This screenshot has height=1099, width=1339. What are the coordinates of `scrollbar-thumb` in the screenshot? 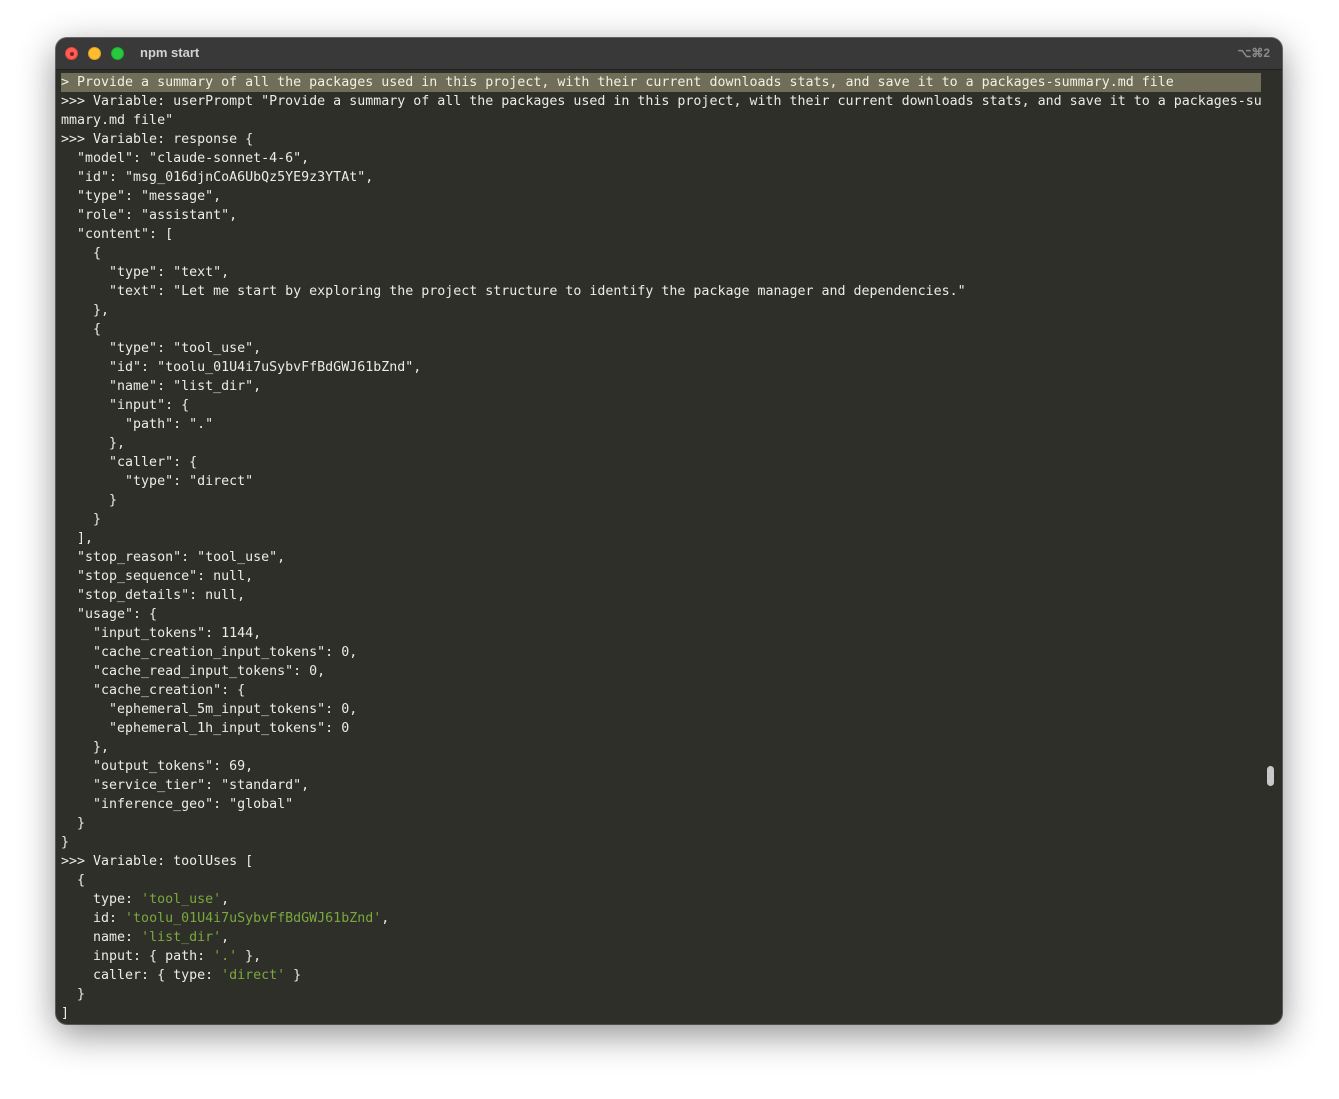 It's located at (1270, 776).